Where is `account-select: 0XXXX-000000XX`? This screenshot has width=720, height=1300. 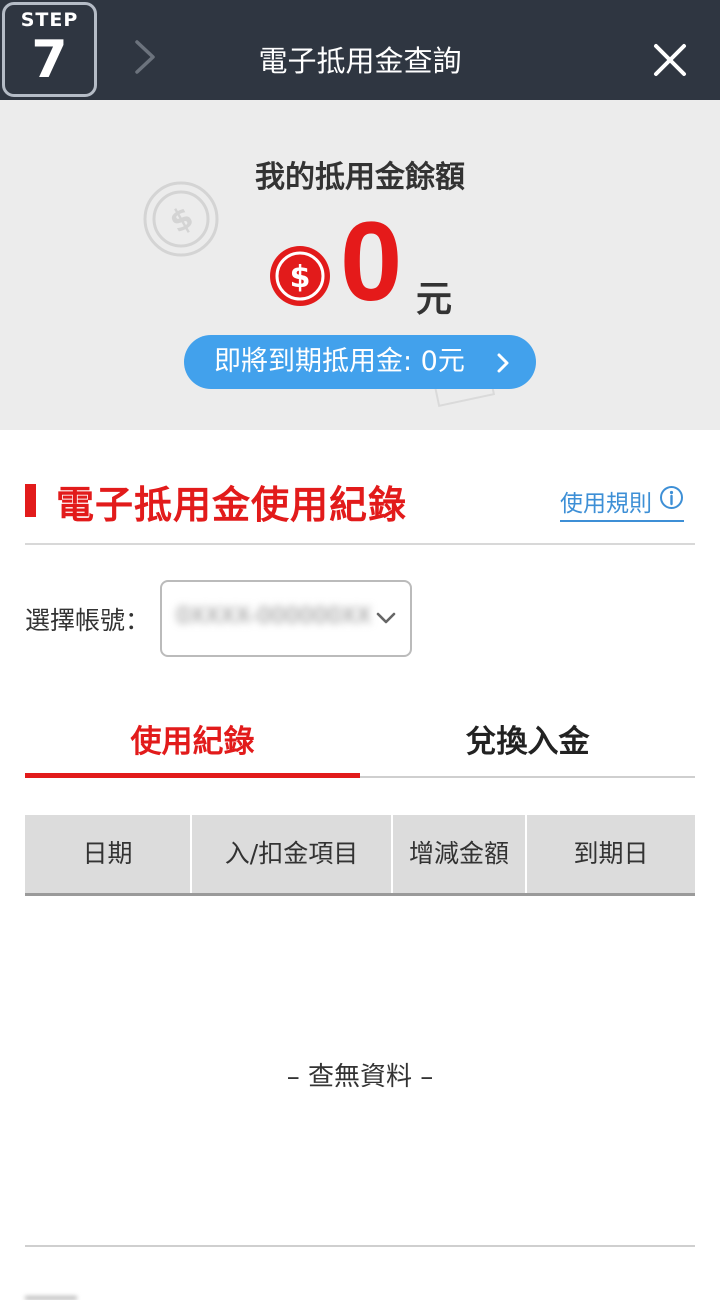
account-select: 0XXXX-000000XX is located at coordinates (286, 618).